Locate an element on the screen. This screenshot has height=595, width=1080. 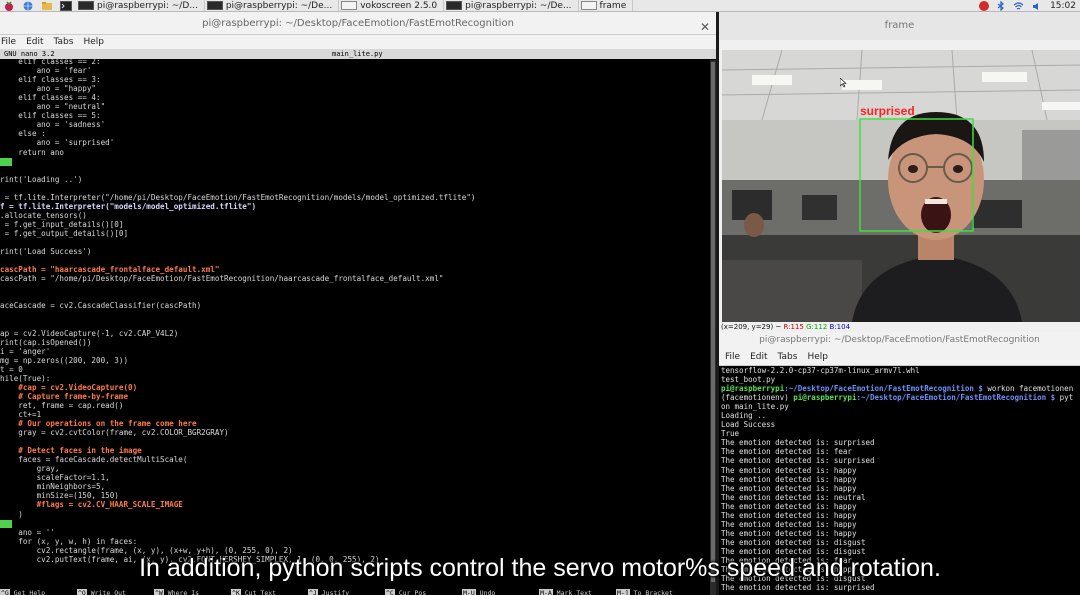
code-text: #cap = cv2.VideoCapture(0) is located at coordinates (69, 387).